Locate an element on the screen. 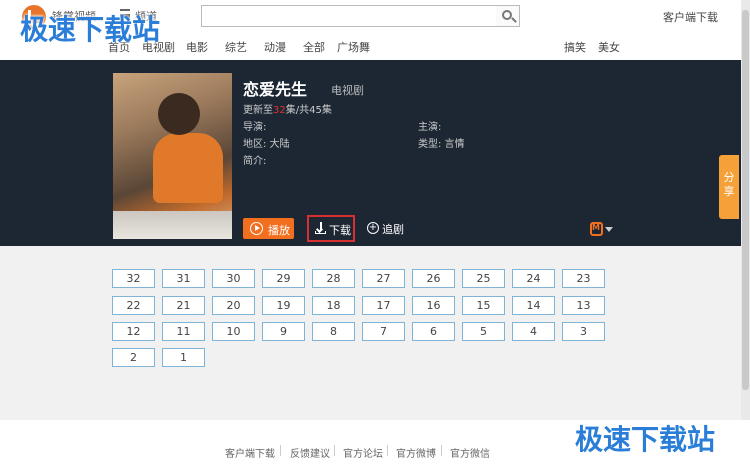  episode-25: 25 is located at coordinates (483, 278).